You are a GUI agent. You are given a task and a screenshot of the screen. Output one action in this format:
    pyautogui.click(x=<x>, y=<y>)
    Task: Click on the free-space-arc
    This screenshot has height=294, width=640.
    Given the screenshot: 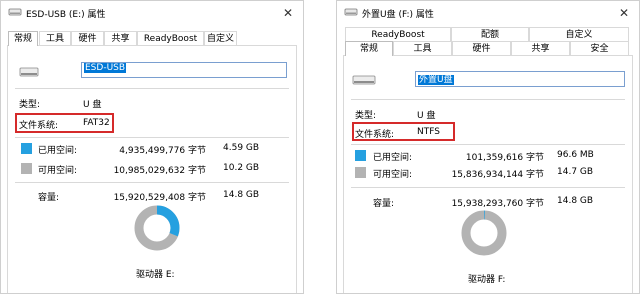 What is the action you would take?
    pyautogui.click(x=484, y=233)
    